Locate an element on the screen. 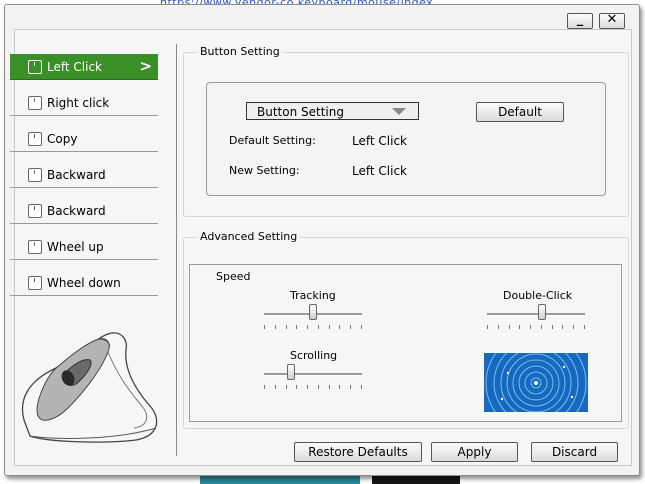 The width and height of the screenshot is (645, 484). new-setting-value: Left Click is located at coordinates (379, 171).